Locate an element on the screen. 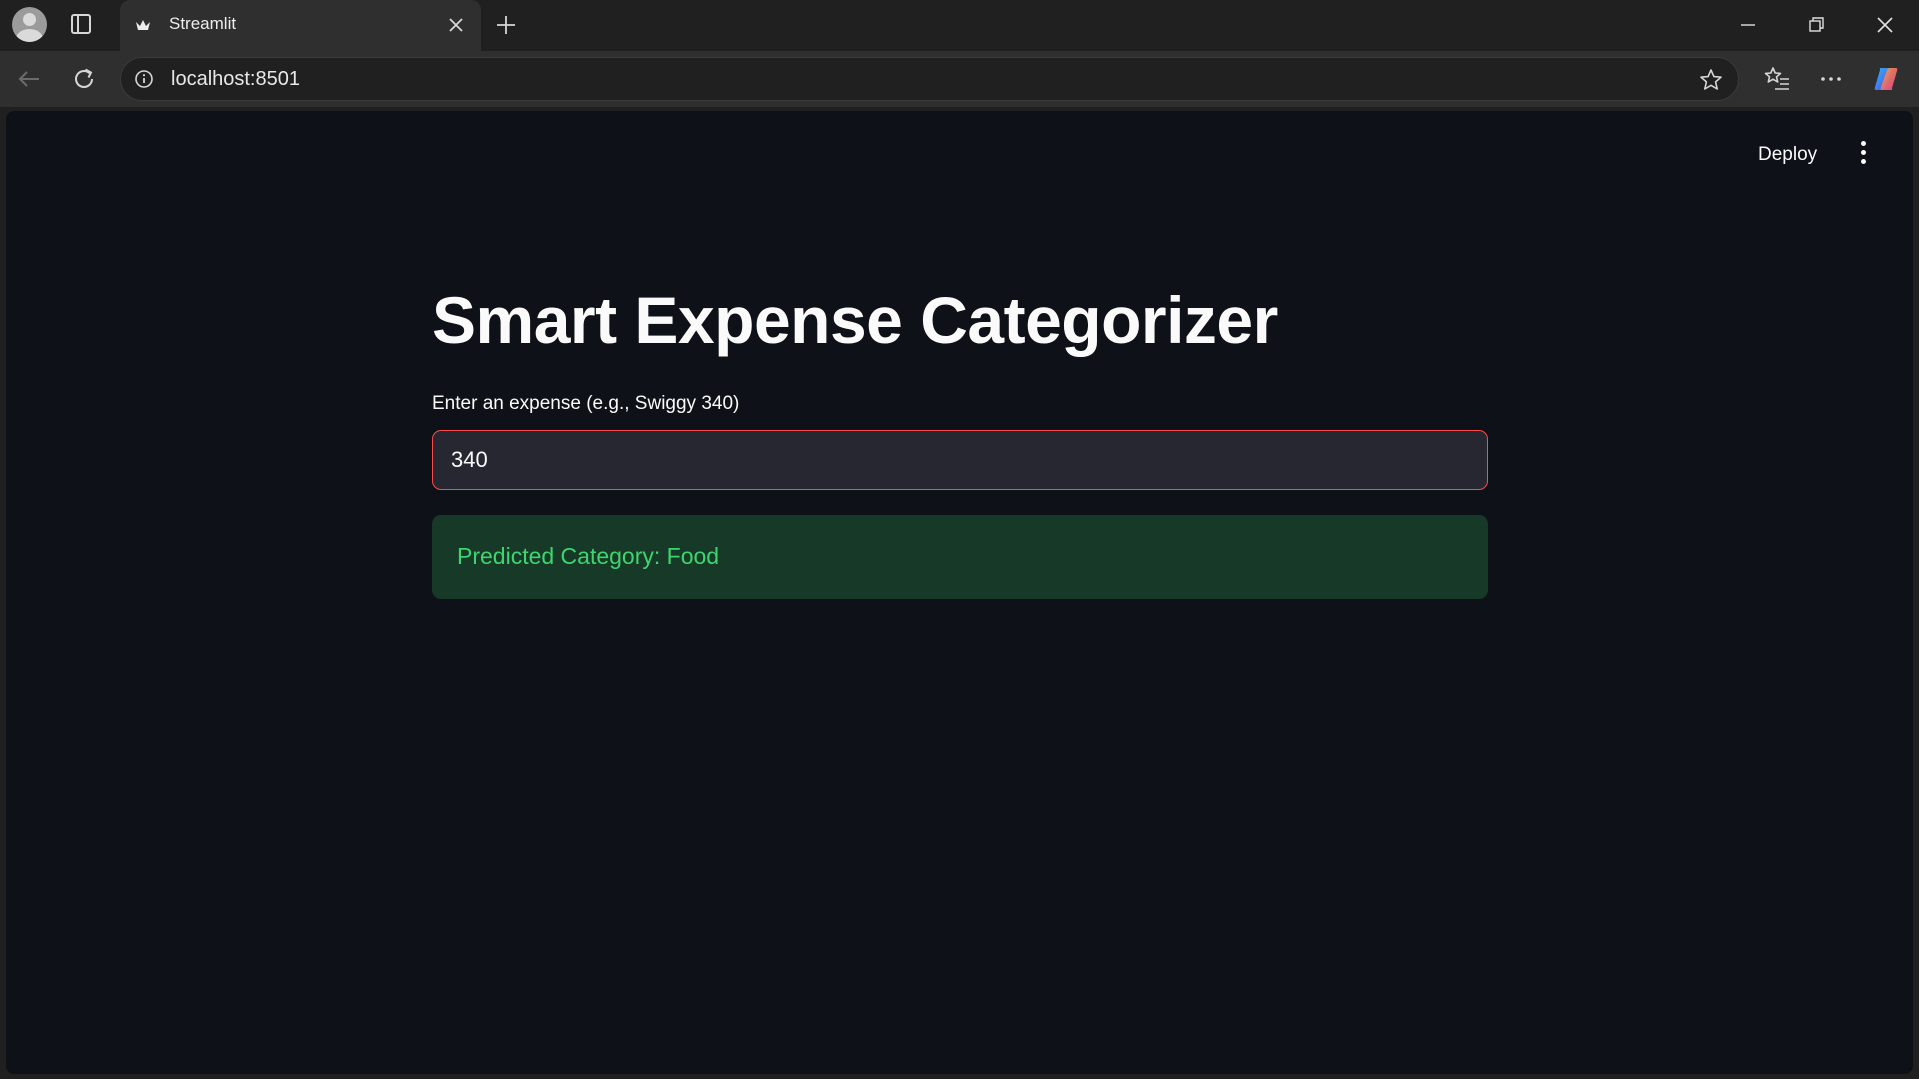 The image size is (1919, 1079). back-arrow-icon is located at coordinates (29, 79).